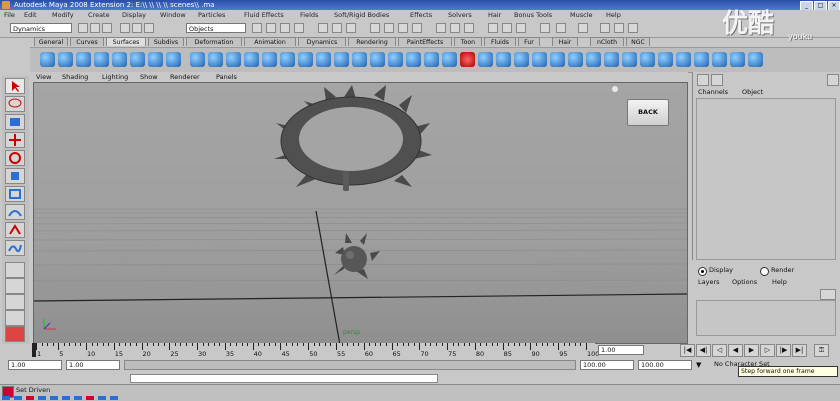  What do you see at coordinates (703, 80) in the screenshot?
I see `channel-box-mode-icon` at bounding box center [703, 80].